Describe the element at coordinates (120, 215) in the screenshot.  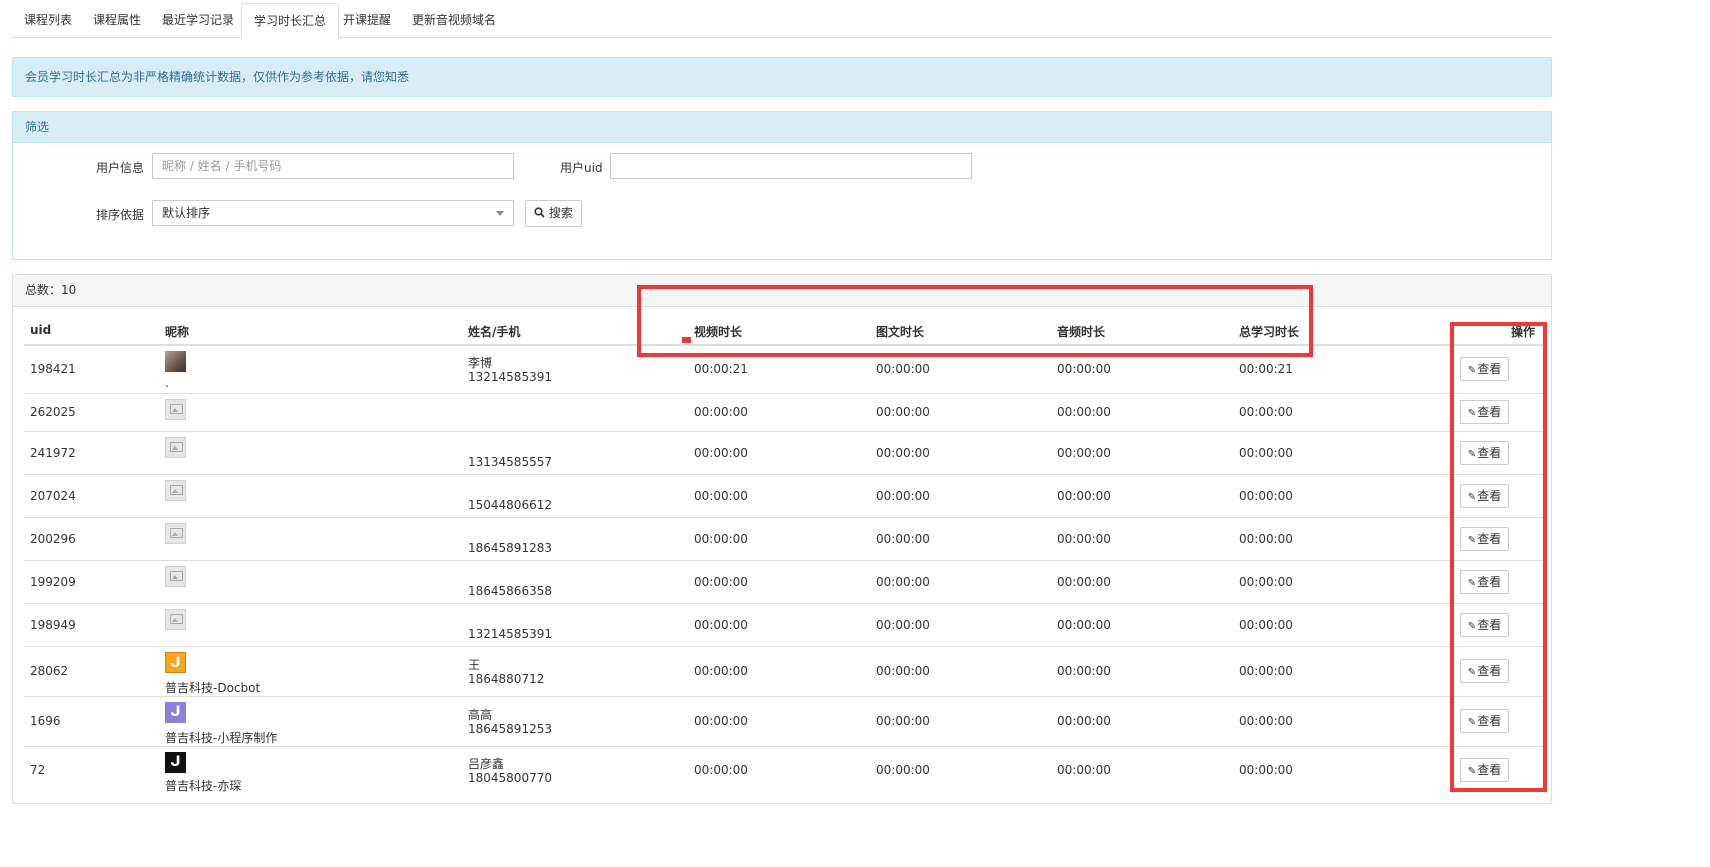
I see `sort-label: 排序依据` at that location.